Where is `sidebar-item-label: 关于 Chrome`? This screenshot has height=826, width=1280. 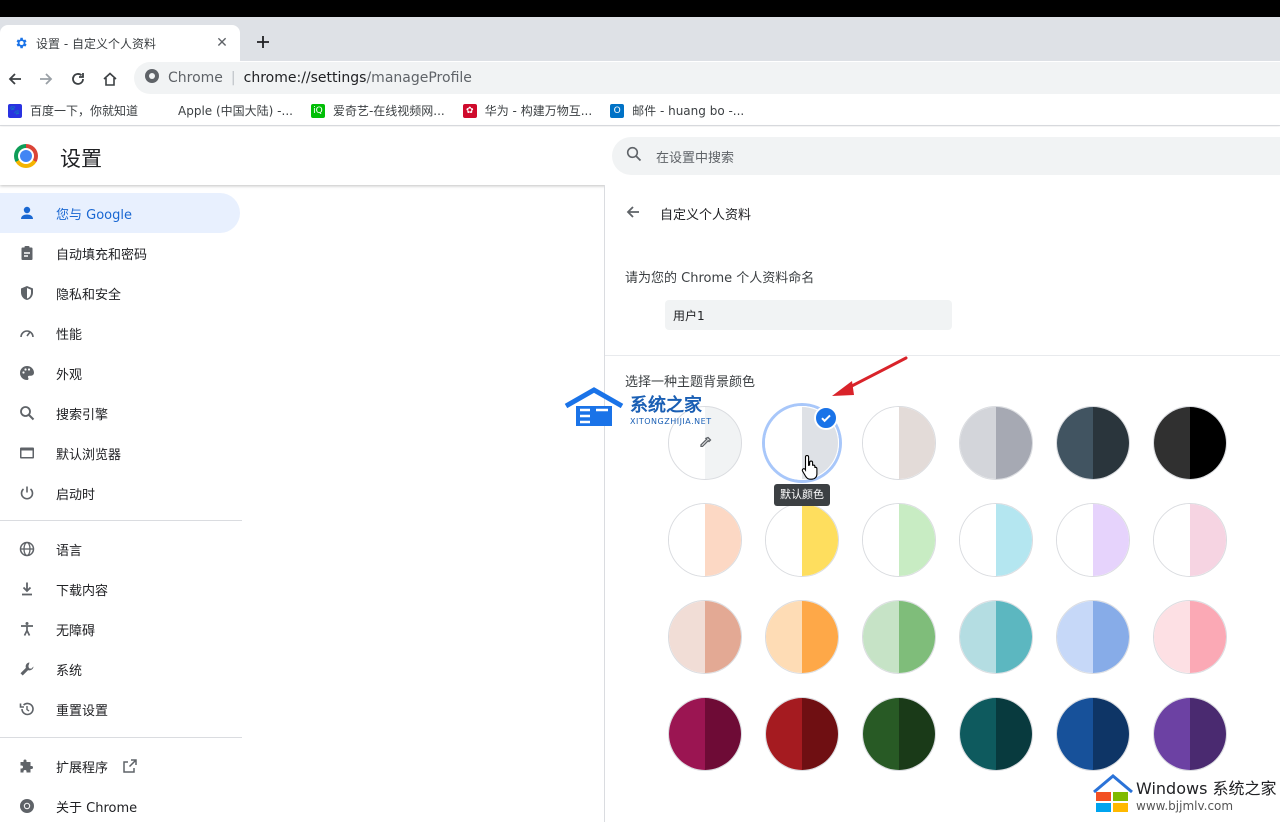 sidebar-item-label: 关于 Chrome is located at coordinates (97, 808).